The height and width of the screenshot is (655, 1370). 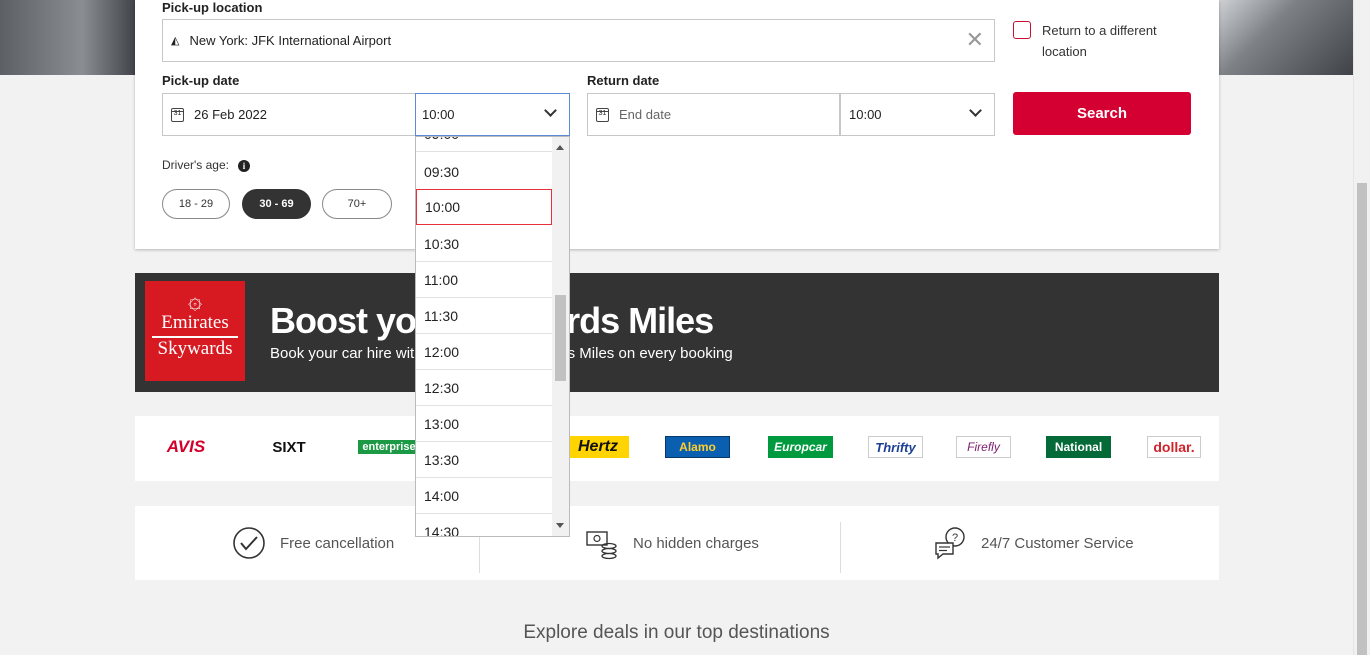 I want to click on time-option: 10:30, so click(x=484, y=244).